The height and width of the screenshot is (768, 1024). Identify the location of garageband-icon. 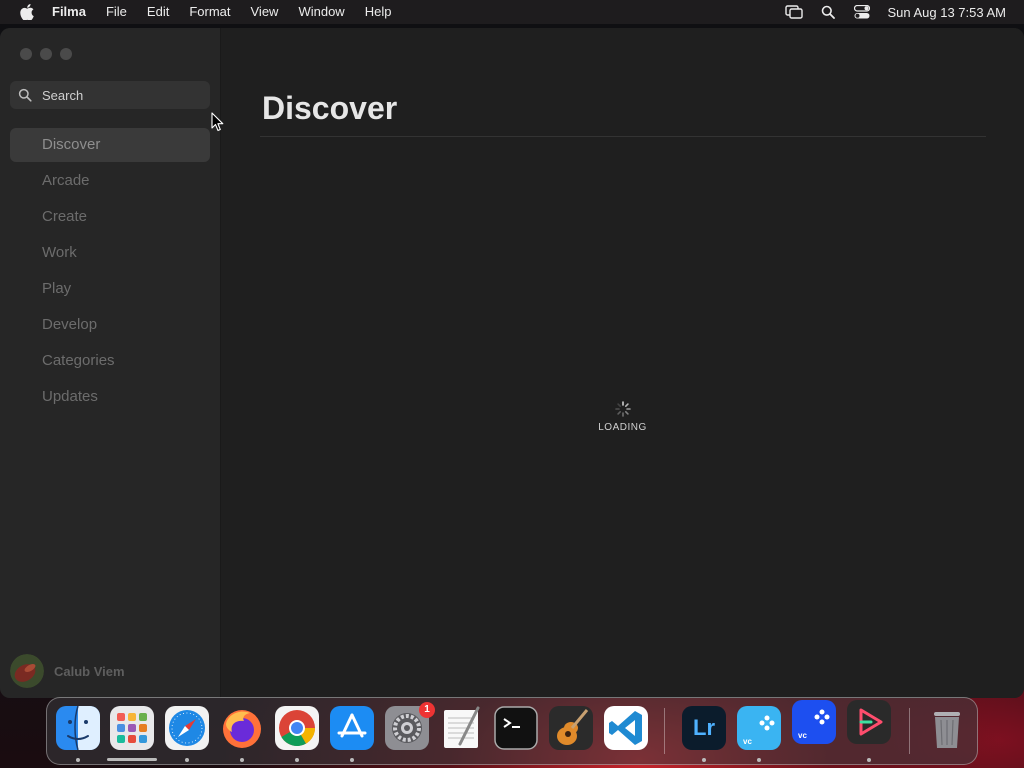
(571, 728).